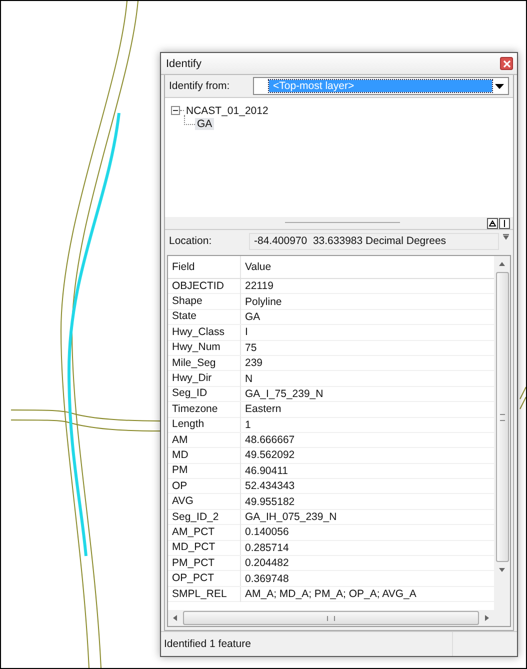 The image size is (527, 669). Describe the element at coordinates (204, 517) in the screenshot. I see `table-cell: Seg_ID_2` at that location.